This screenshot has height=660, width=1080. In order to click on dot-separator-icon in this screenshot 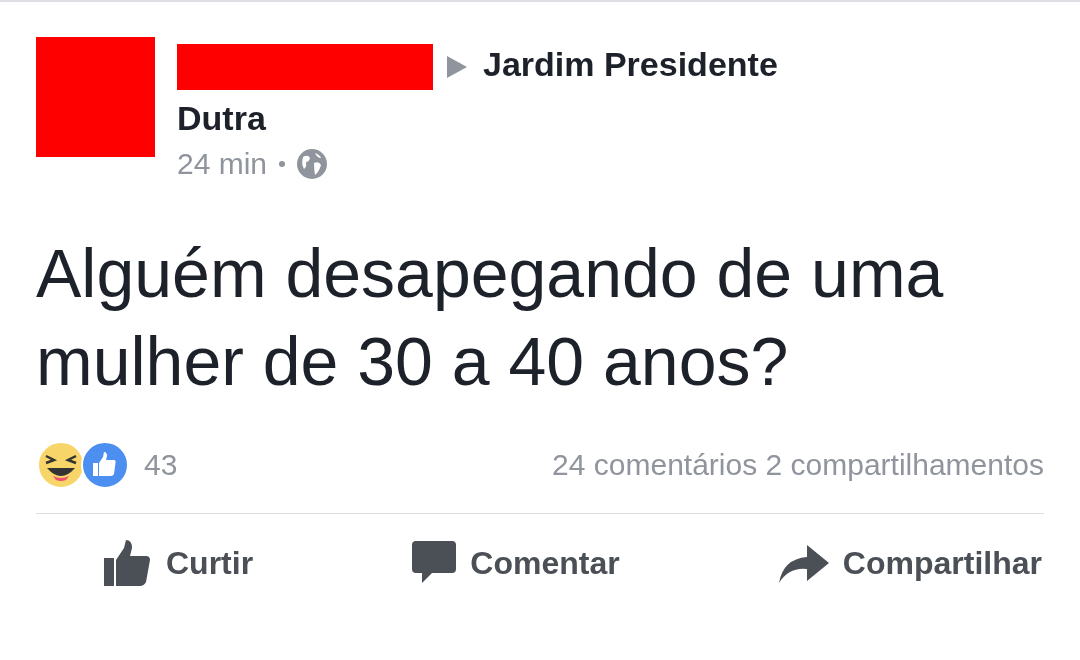, I will do `click(282, 164)`.